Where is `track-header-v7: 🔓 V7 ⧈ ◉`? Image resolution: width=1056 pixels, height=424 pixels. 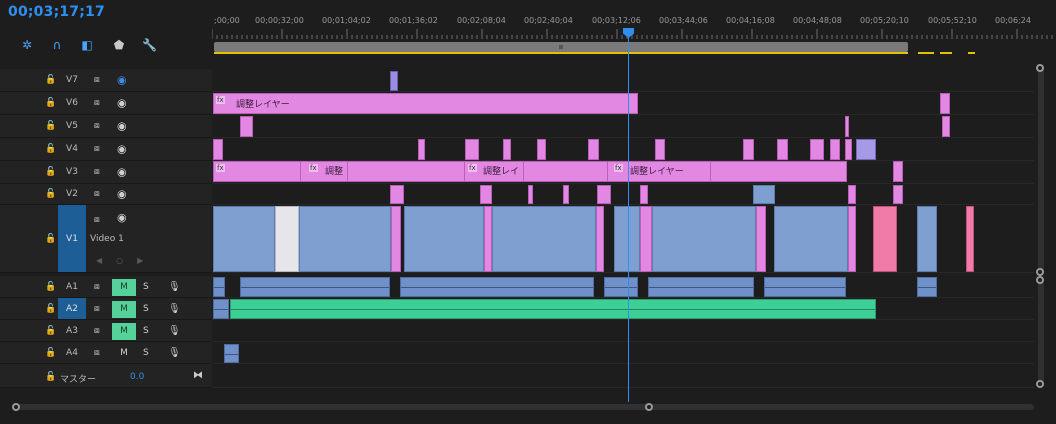 track-header-v7: 🔓 V7 ⧈ ◉ is located at coordinates (106, 80).